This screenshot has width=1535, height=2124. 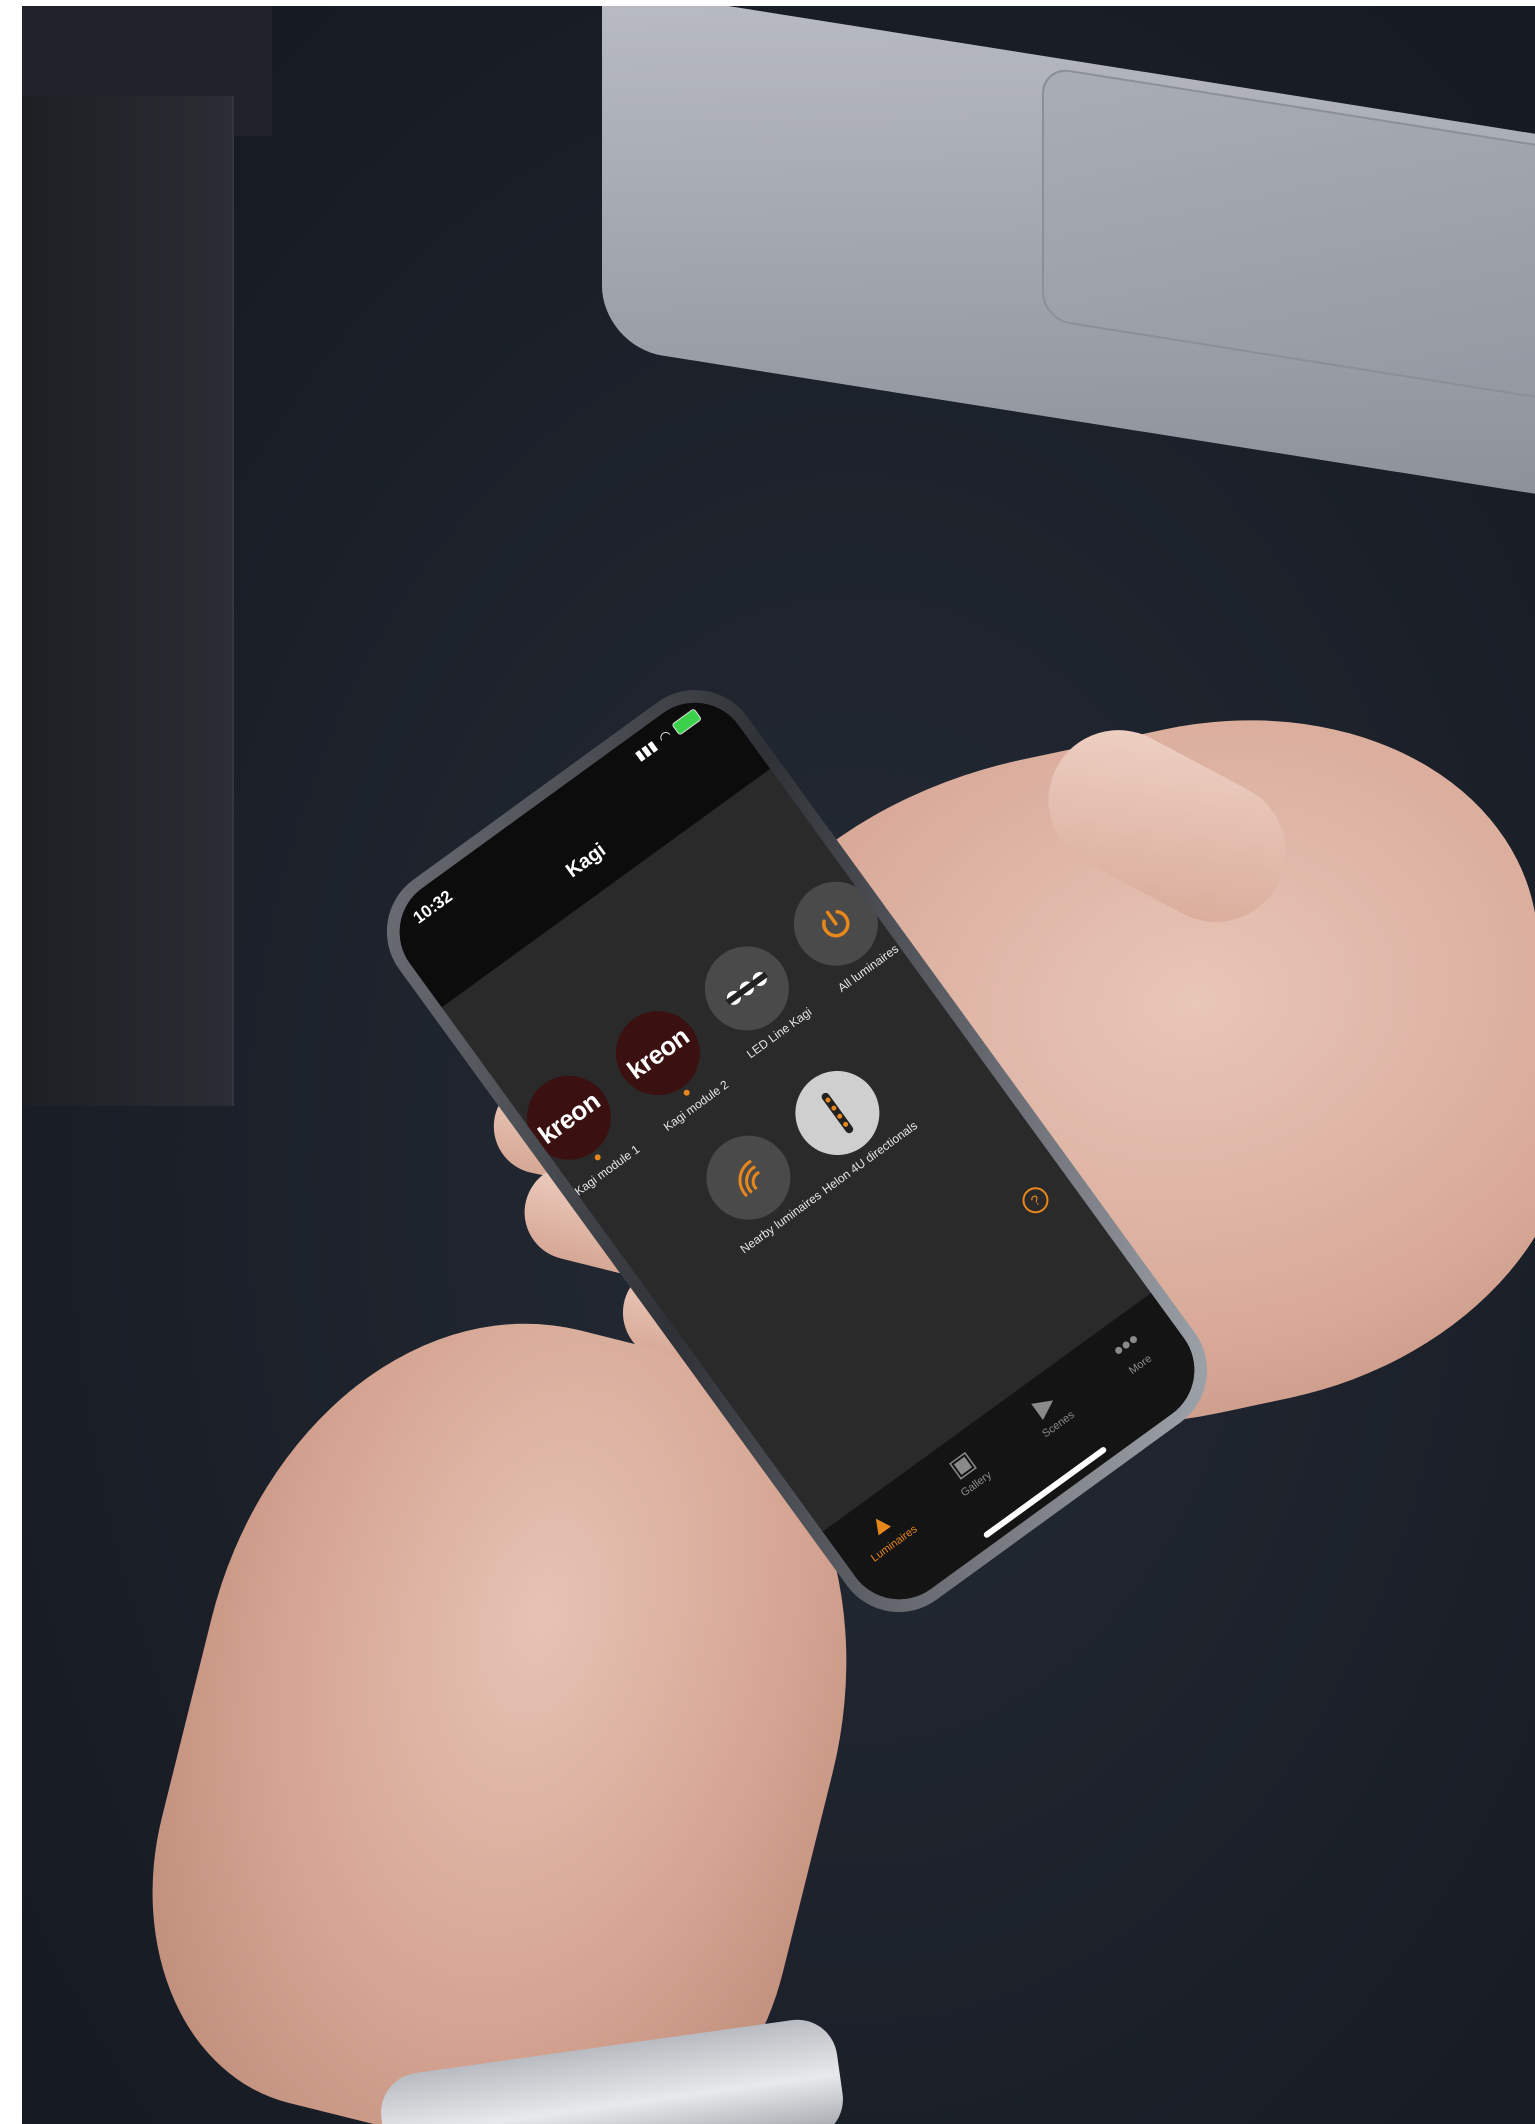 What do you see at coordinates (1035, 1200) in the screenshot?
I see `help-button: ?` at bounding box center [1035, 1200].